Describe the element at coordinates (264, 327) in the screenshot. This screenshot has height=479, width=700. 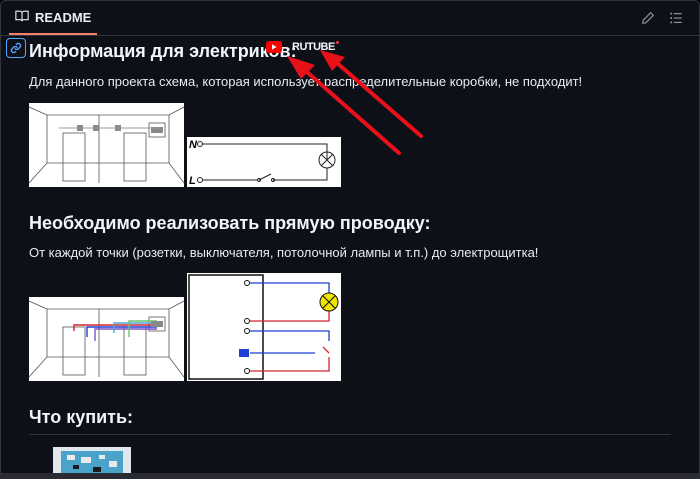
I see `panel-wiring-diagram` at that location.